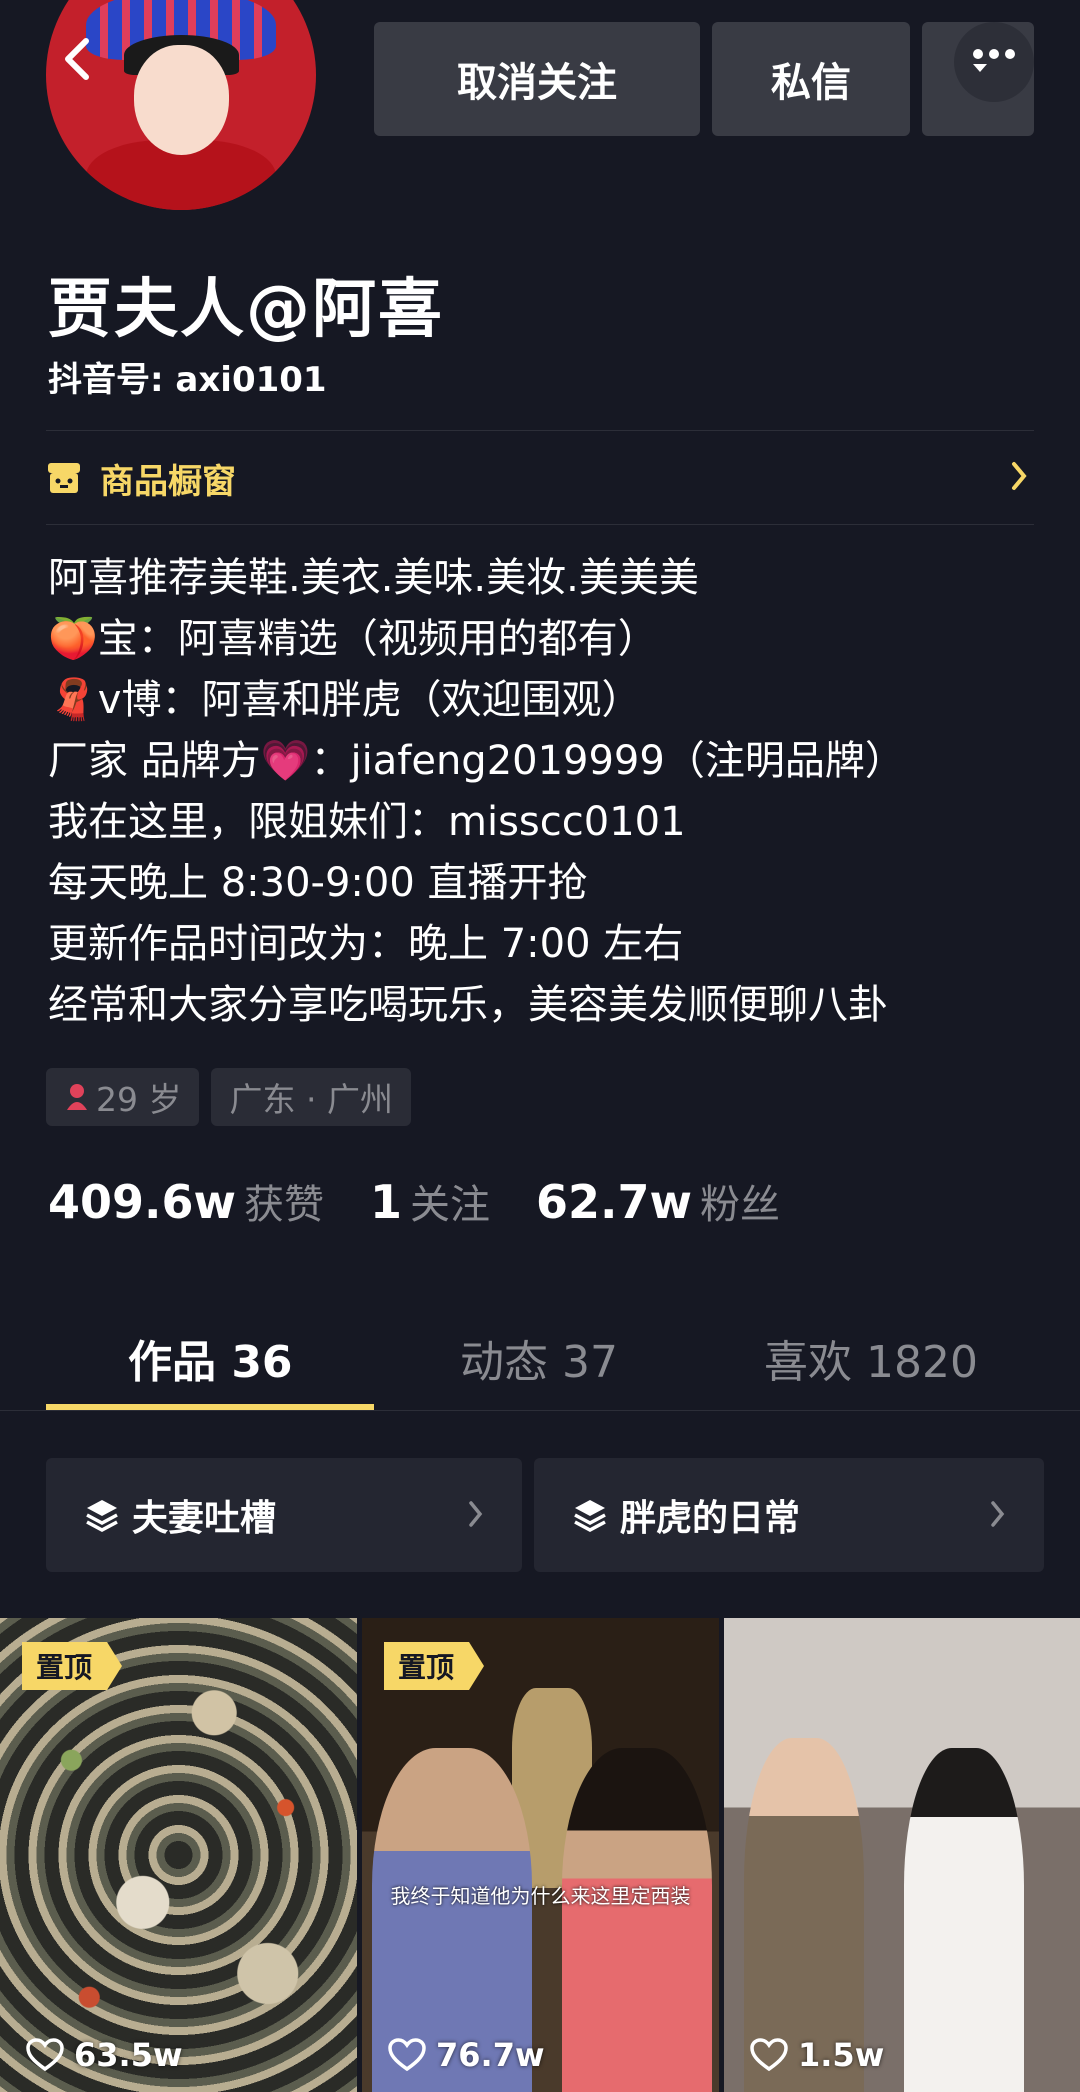 The height and width of the screenshot is (2092, 1080). Describe the element at coordinates (468, 1005) in the screenshot. I see `bio-line: 经常和大家分享吃喝玩乐，美容美发顺便聊八卦` at that location.